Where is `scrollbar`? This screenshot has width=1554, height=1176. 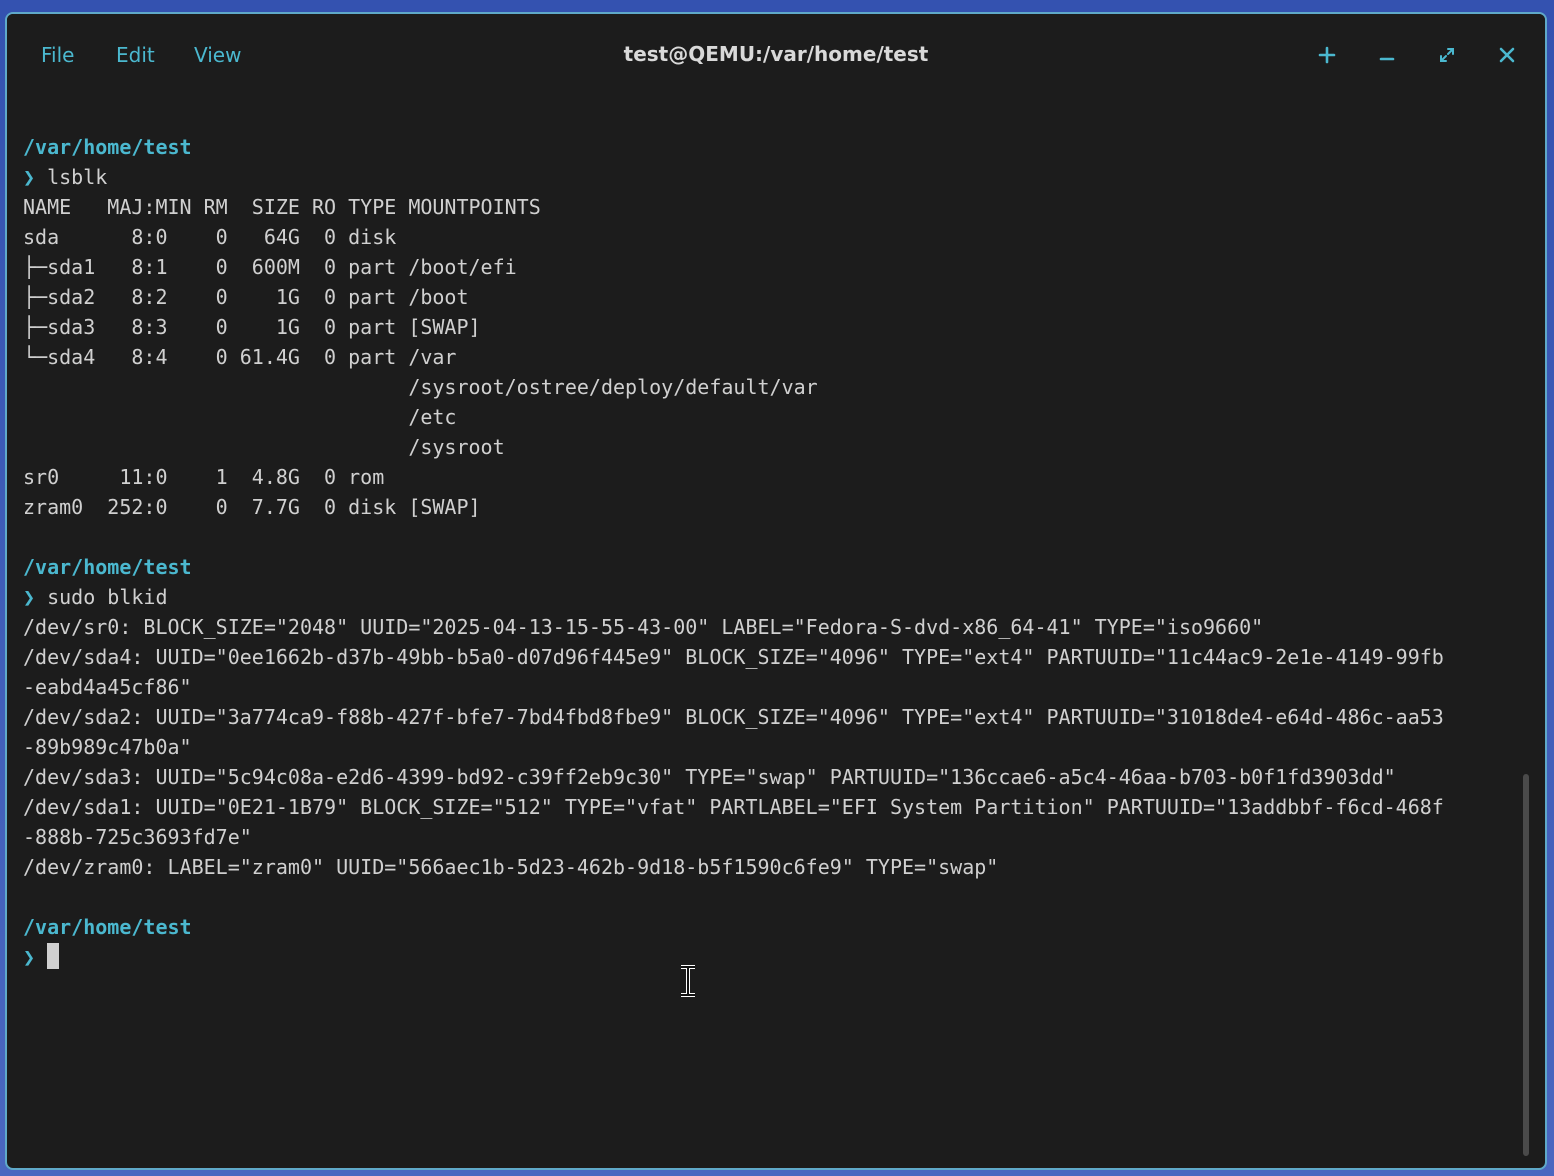
scrollbar is located at coordinates (1526, 965).